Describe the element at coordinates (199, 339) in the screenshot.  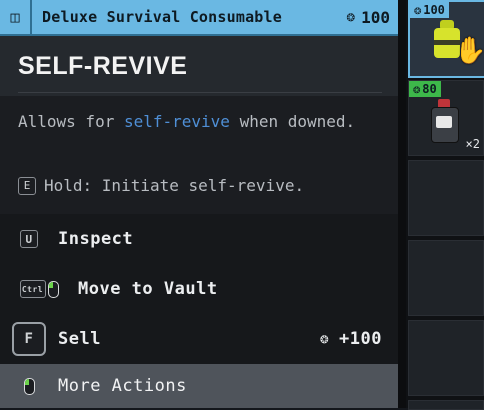
I see `sell-action: F Sell ❂ +100` at that location.